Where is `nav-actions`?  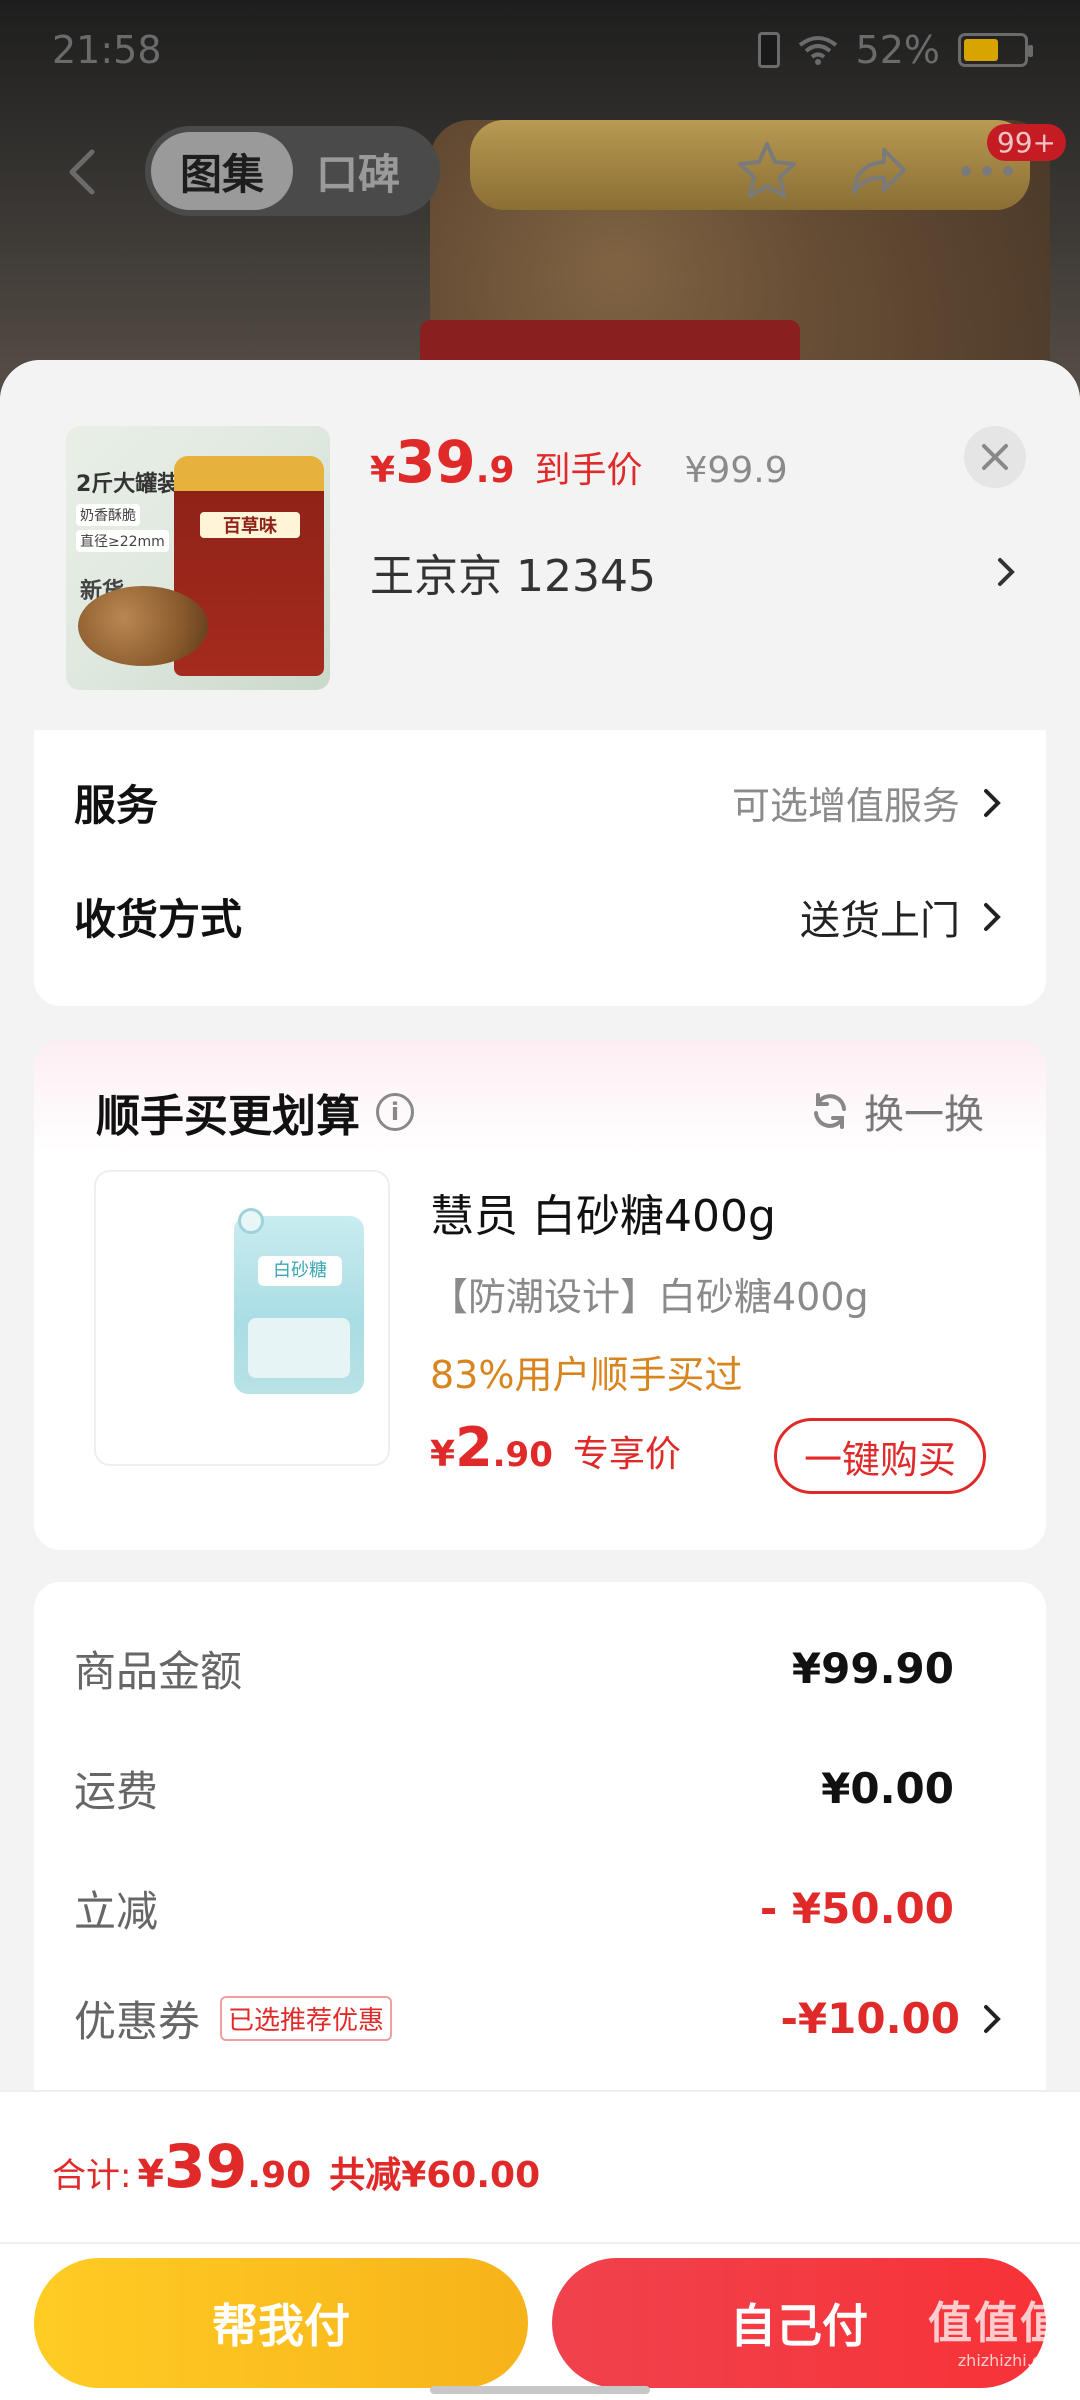 nav-actions is located at coordinates (877, 171).